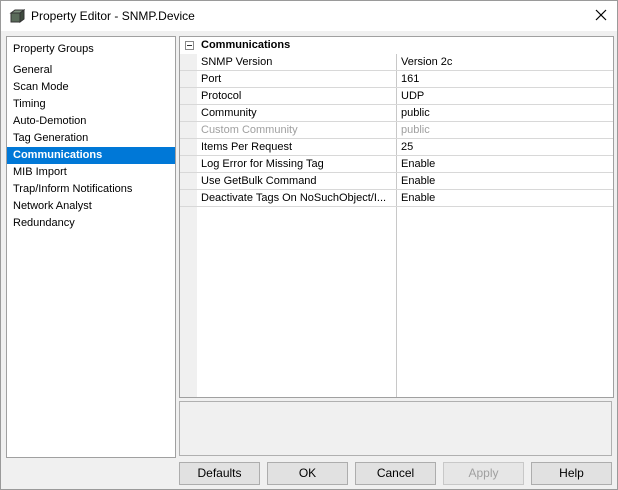 This screenshot has width=618, height=490. I want to click on section-title: Communications, so click(246, 45).